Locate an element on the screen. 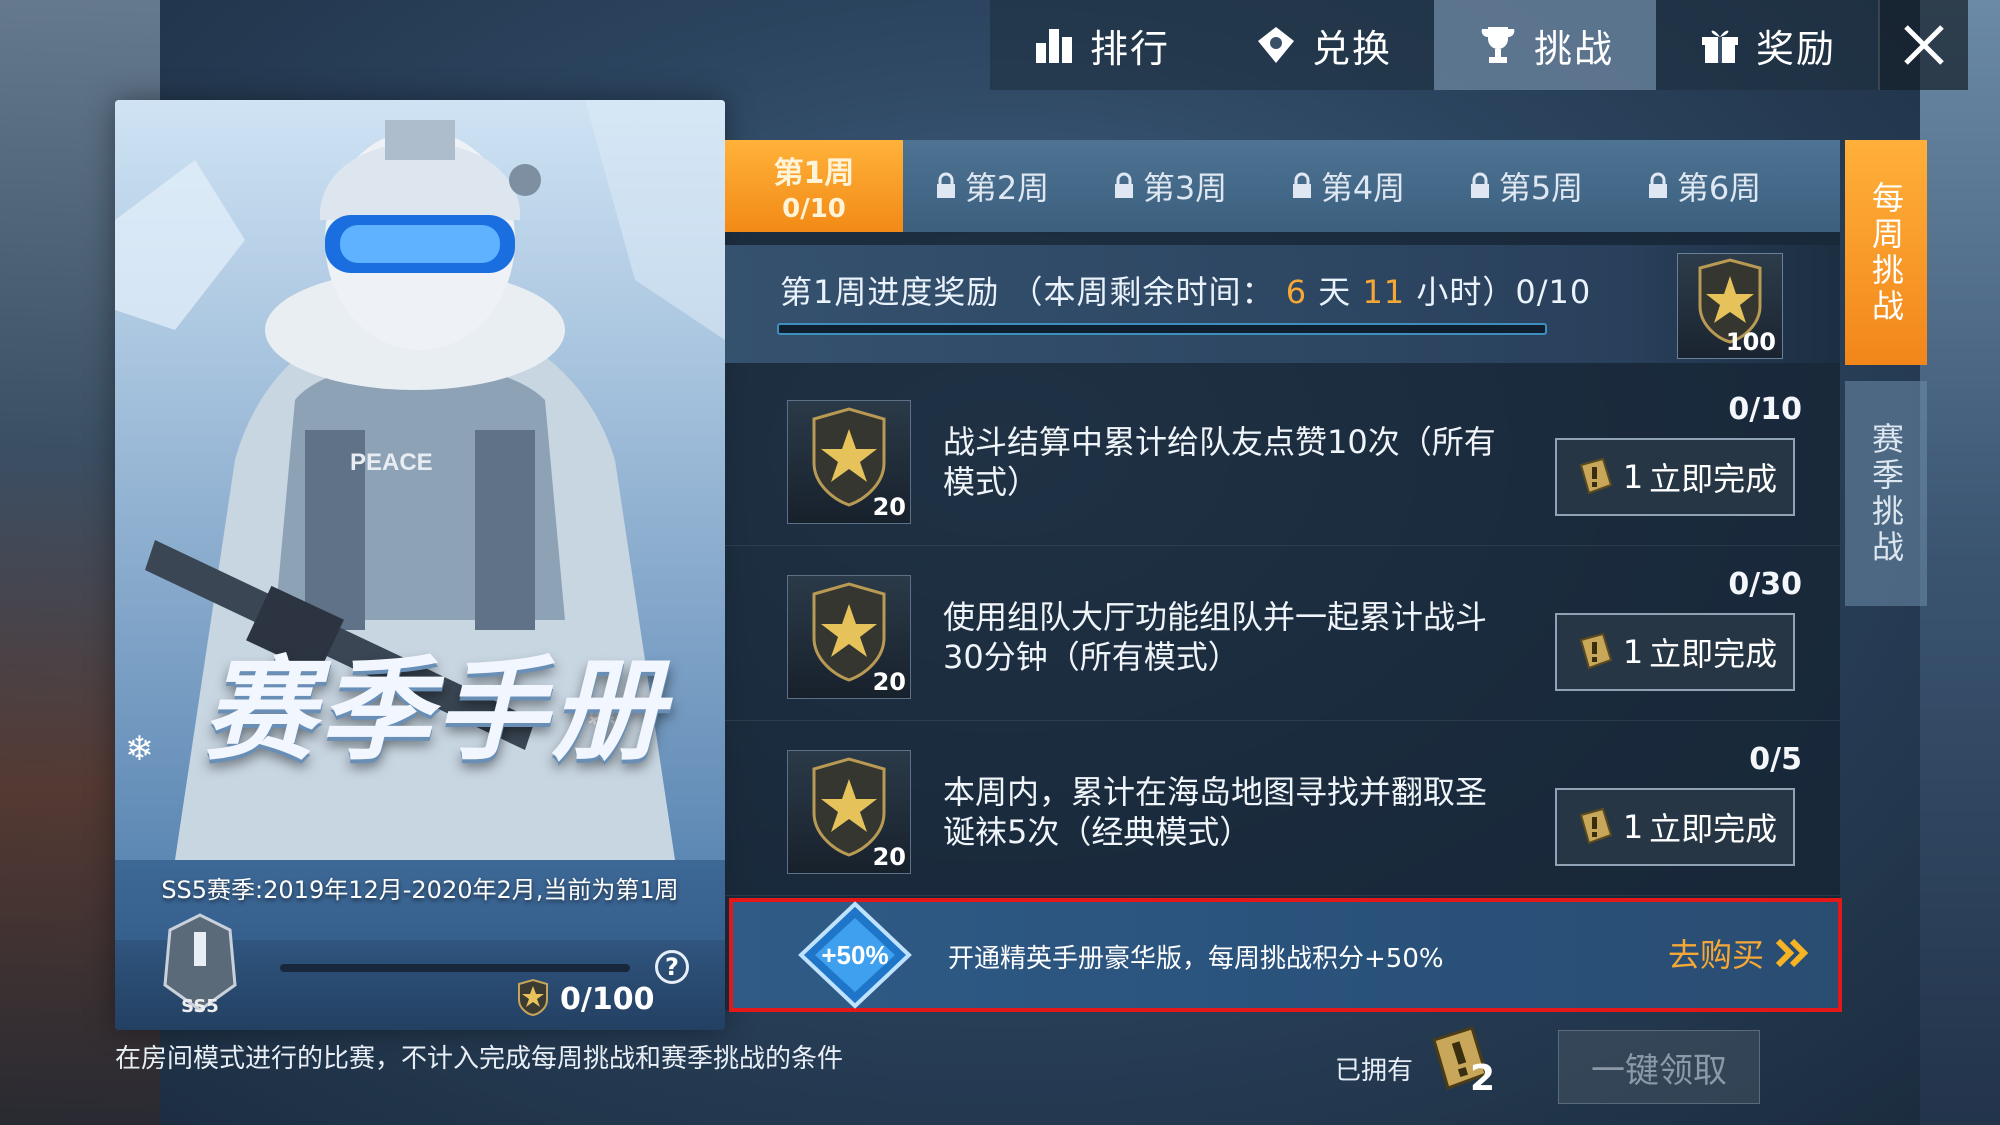 The height and width of the screenshot is (1125, 2000). week-1-label: 第1周 is located at coordinates (814, 173).